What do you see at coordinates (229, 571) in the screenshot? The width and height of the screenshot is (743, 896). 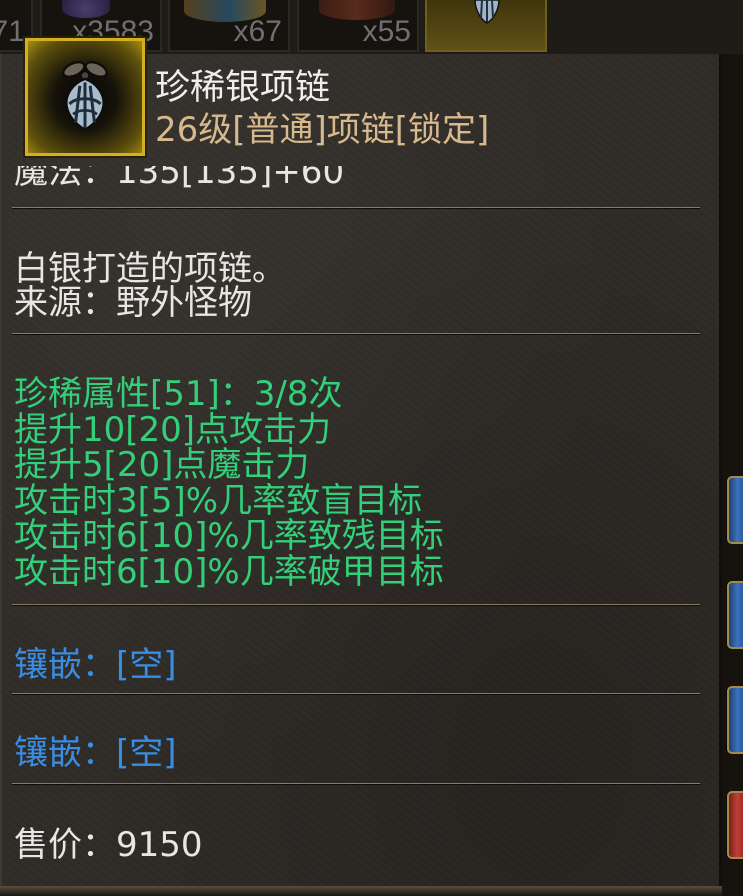 I see `rare-attribute: 攻击时6[10]%几率破甲目标` at bounding box center [229, 571].